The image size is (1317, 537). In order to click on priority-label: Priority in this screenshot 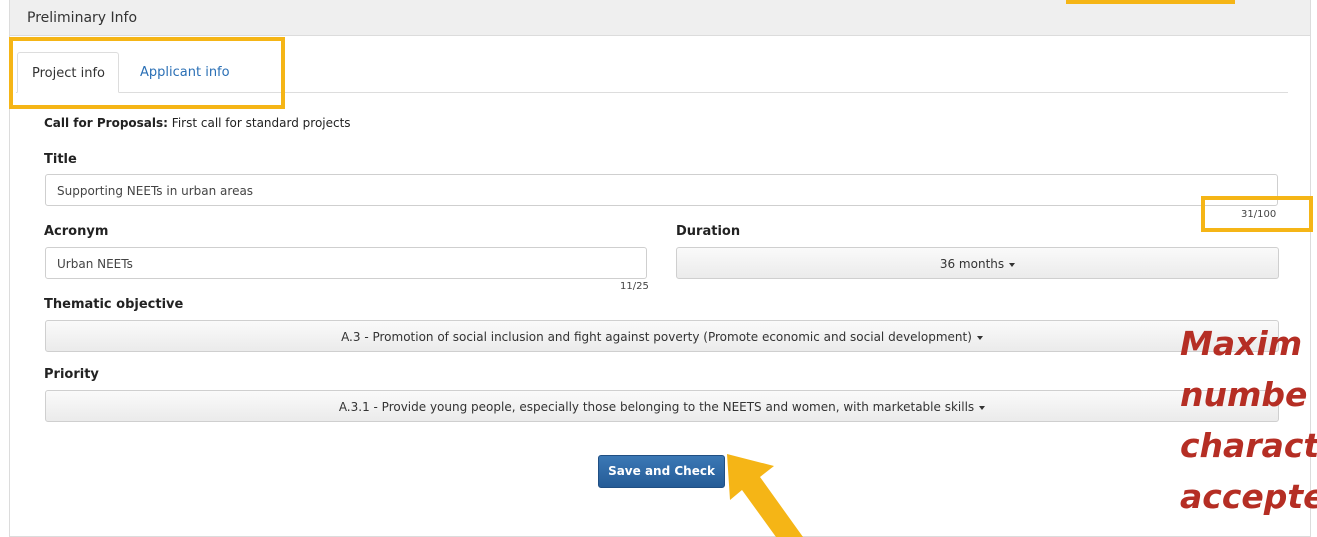, I will do `click(71, 374)`.